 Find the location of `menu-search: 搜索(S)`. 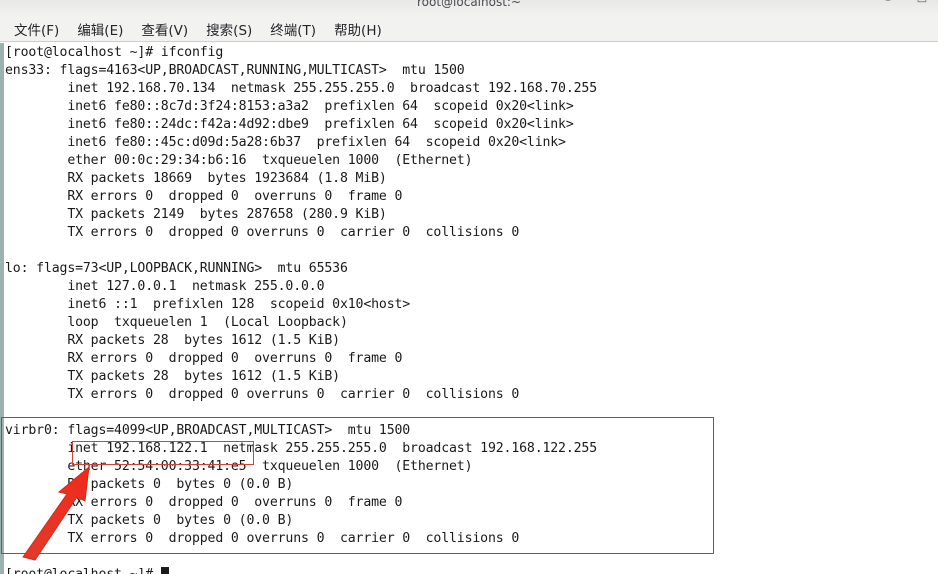

menu-search: 搜索(S) is located at coordinates (229, 29).